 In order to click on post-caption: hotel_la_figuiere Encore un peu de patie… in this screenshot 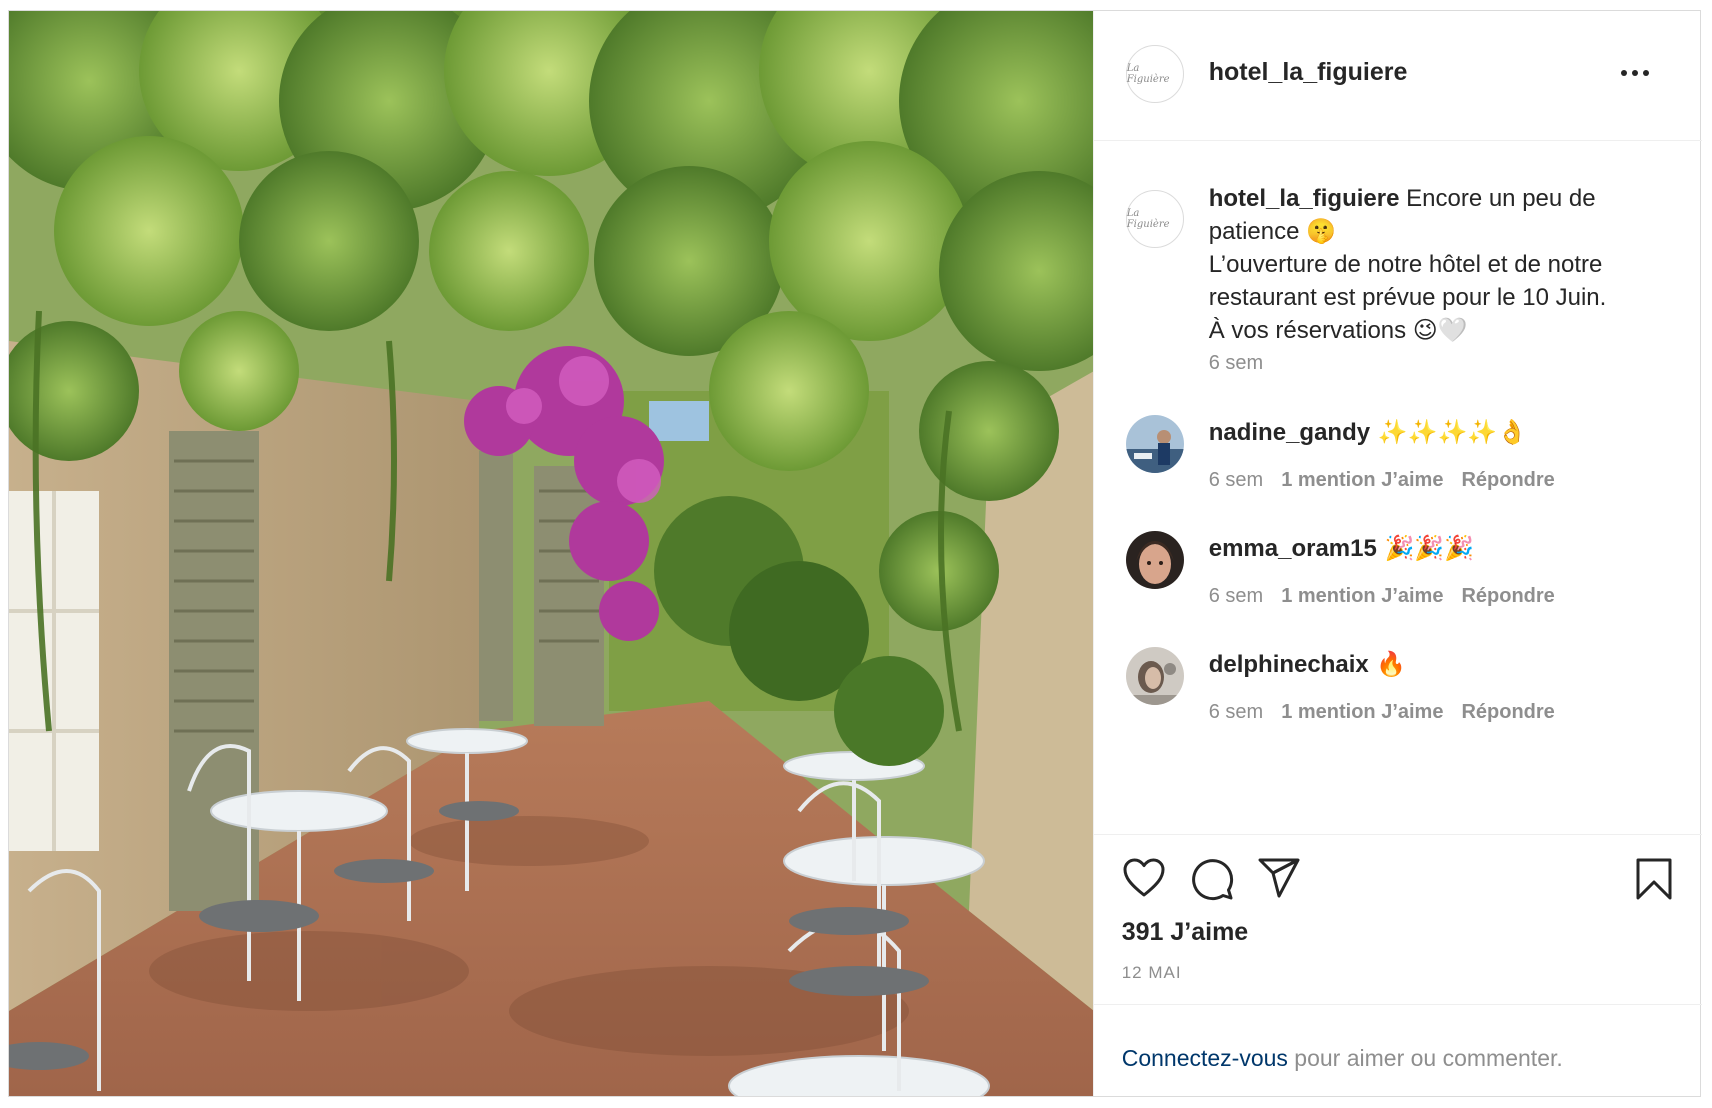, I will do `click(1439, 264)`.